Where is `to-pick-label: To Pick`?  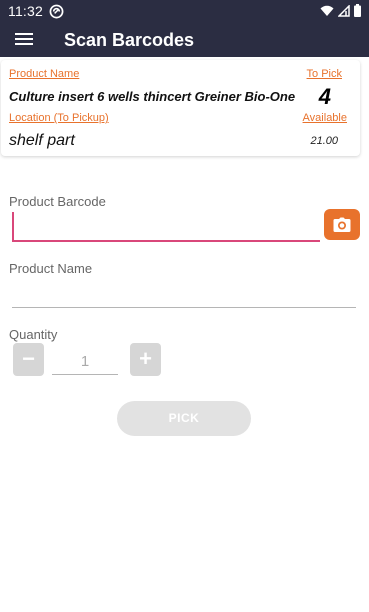
to-pick-label: To Pick is located at coordinates (324, 74).